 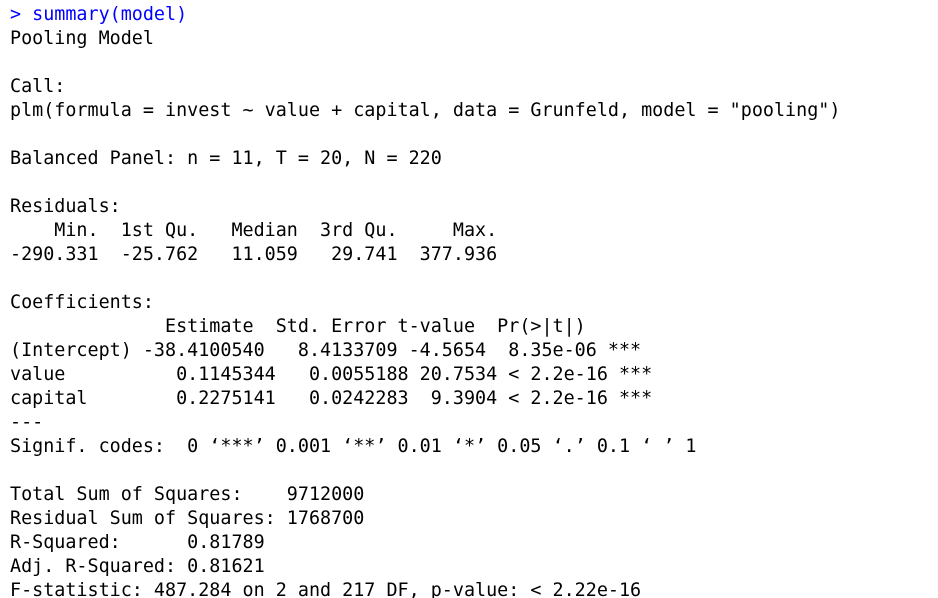 What do you see at coordinates (137, 566) in the screenshot?
I see `output-adj-r-squared: Adj. R-Squared: 0.81621` at bounding box center [137, 566].